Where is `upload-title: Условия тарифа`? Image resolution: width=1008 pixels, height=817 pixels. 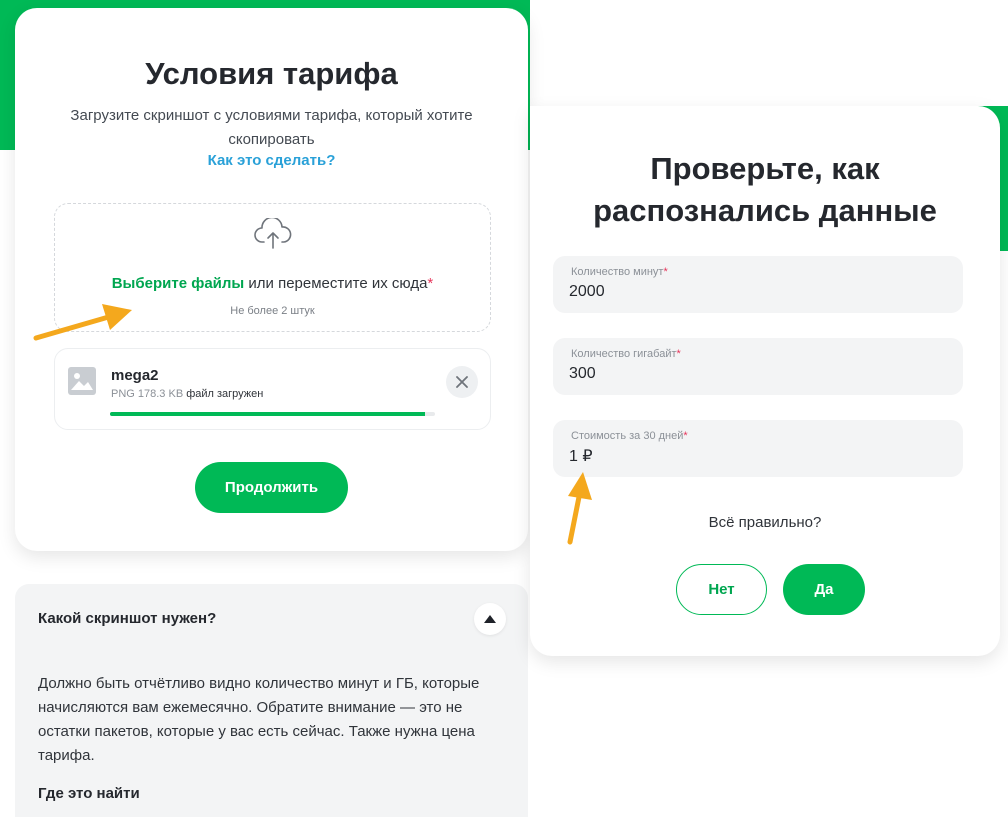 upload-title: Условия тарифа is located at coordinates (271, 73).